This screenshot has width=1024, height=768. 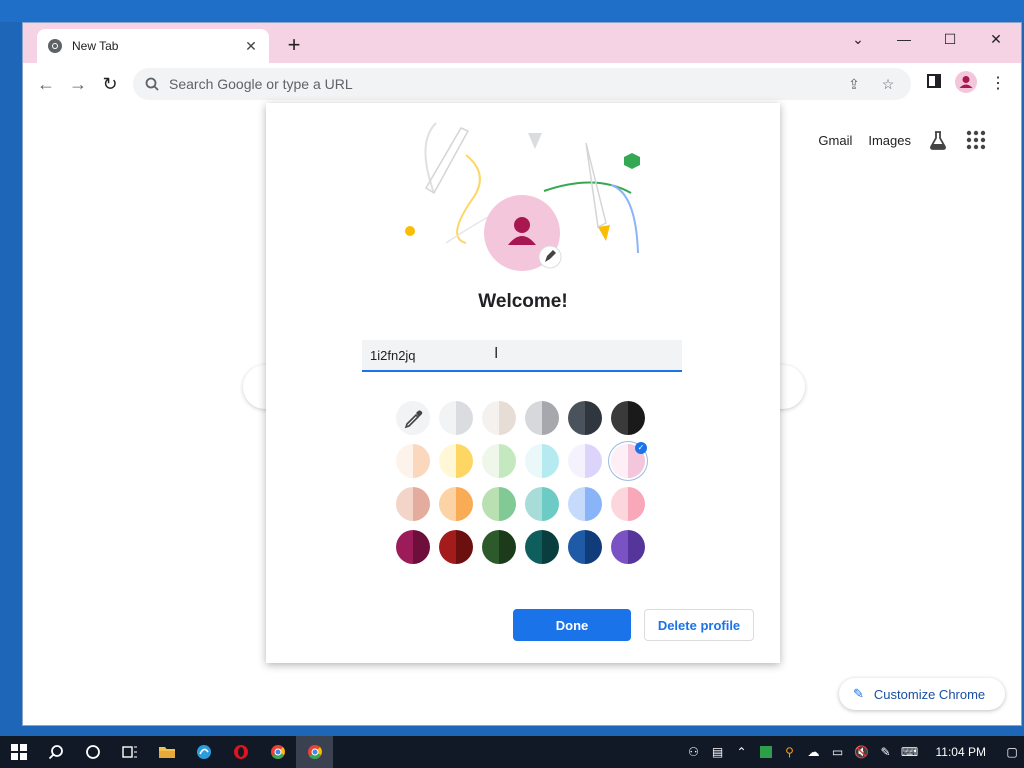 I want to click on theme-swatch-peach-light, so click(x=413, y=461).